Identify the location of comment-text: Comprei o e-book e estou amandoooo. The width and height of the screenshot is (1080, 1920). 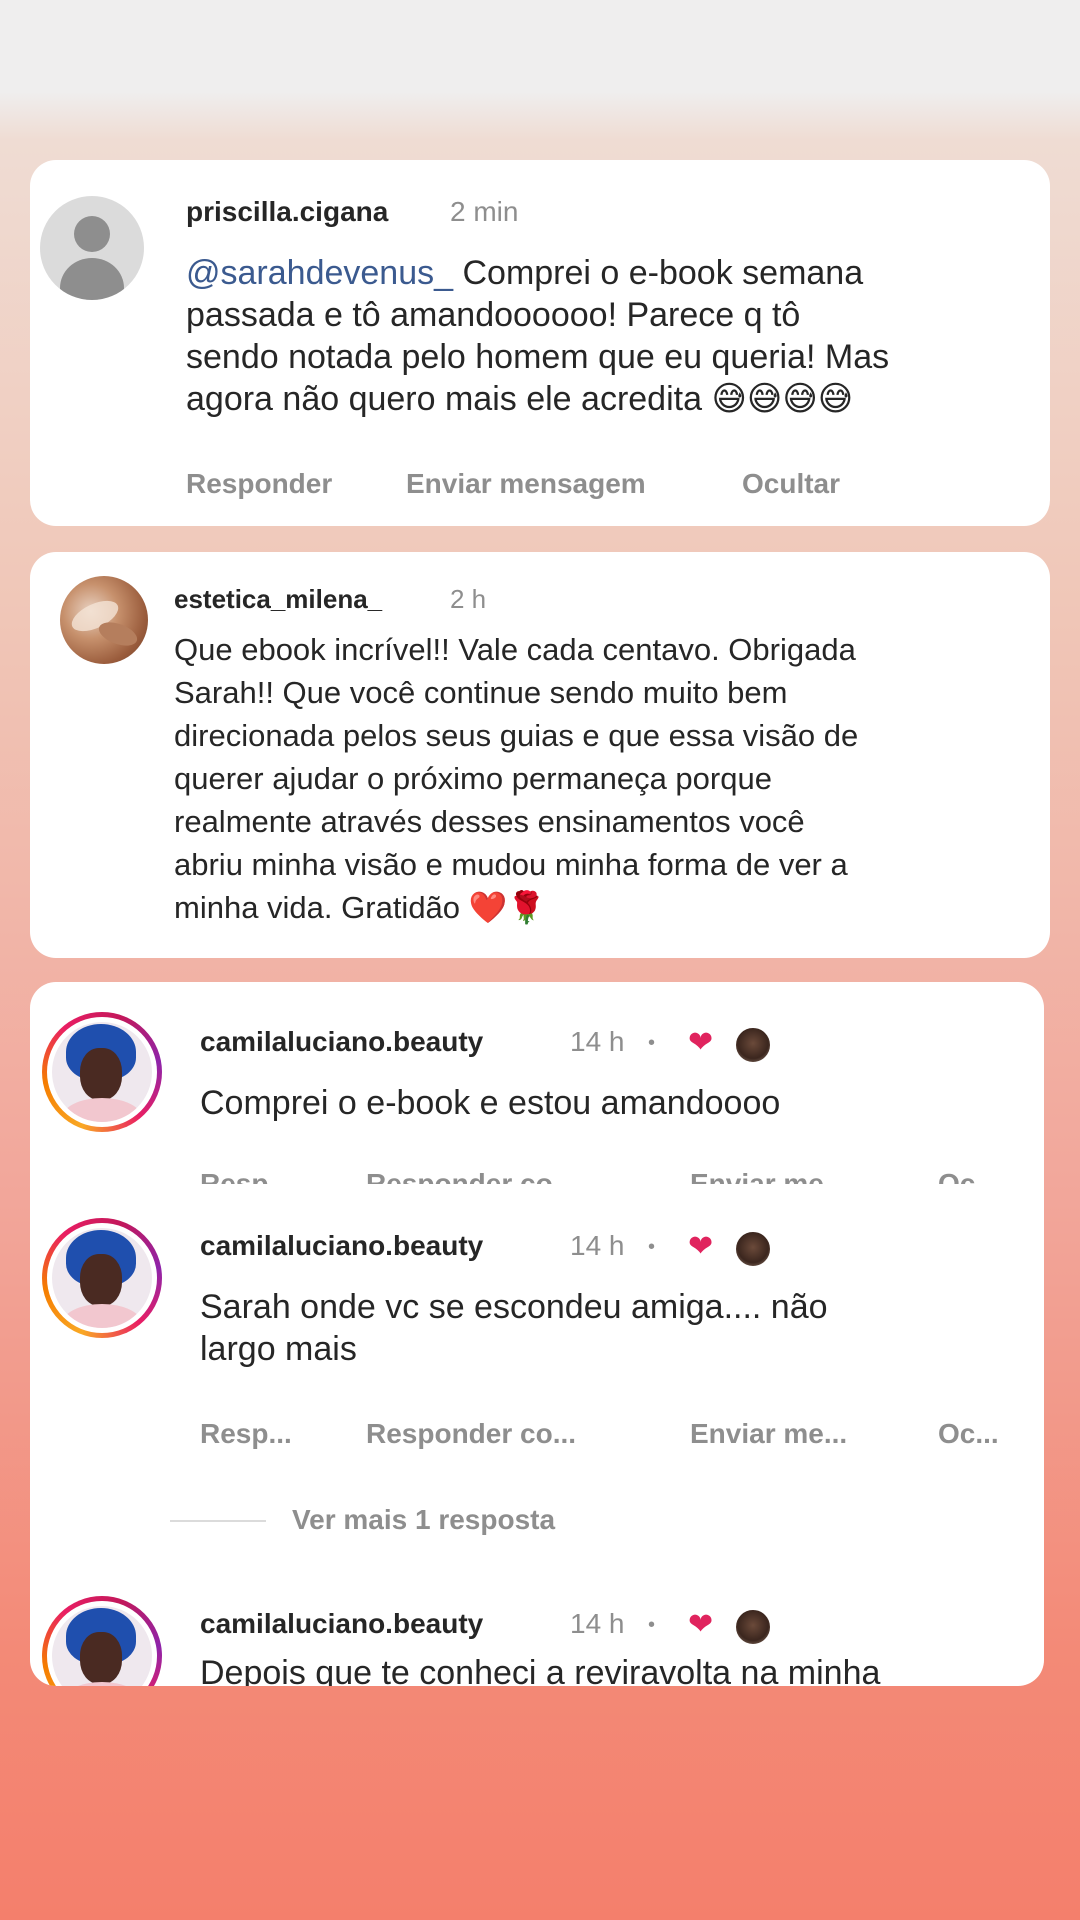
(490, 1103).